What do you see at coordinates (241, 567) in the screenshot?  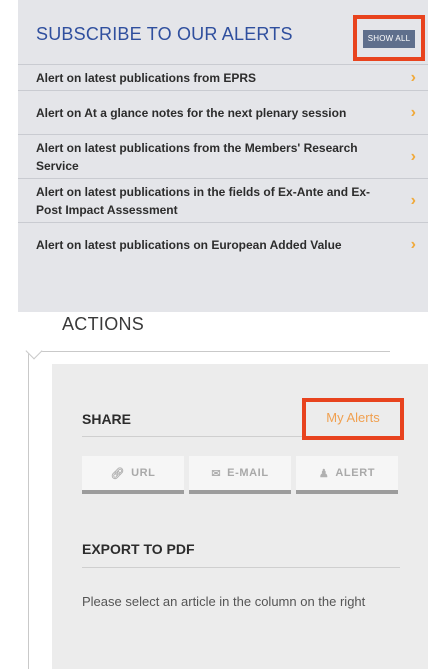 I see `export-divider` at bounding box center [241, 567].